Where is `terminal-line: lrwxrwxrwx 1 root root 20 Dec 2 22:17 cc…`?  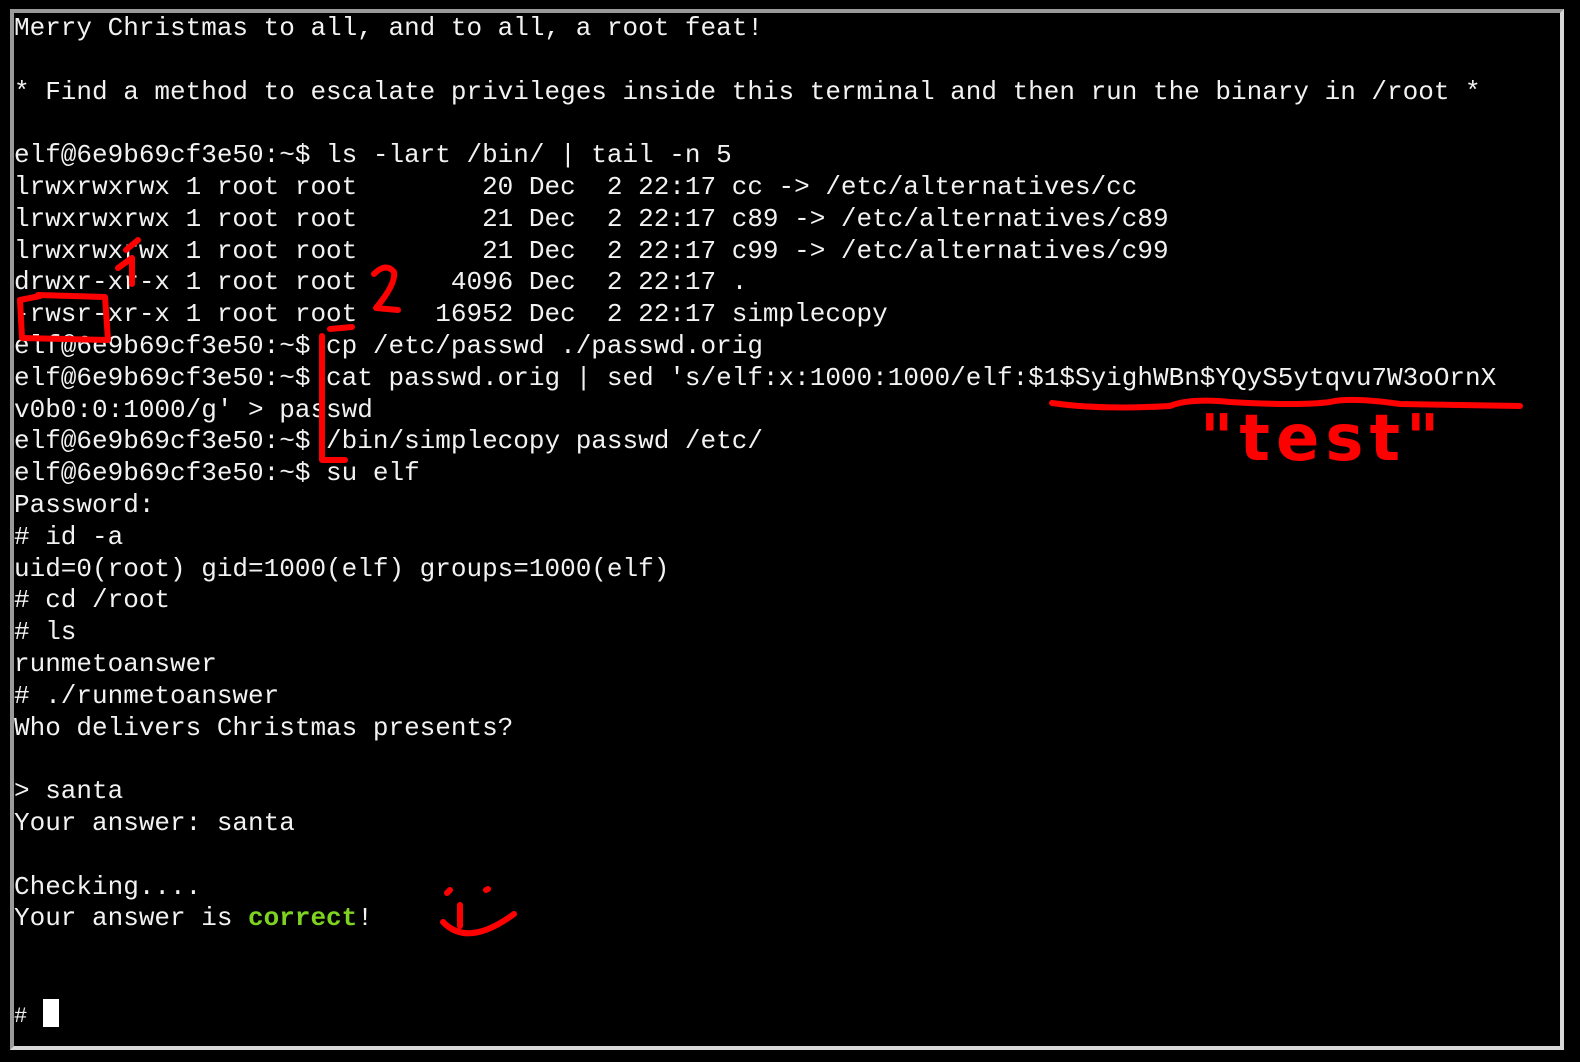
terminal-line: lrwxrwxrwx 1 root root 20 Dec 2 22:17 cc… is located at coordinates (576, 186).